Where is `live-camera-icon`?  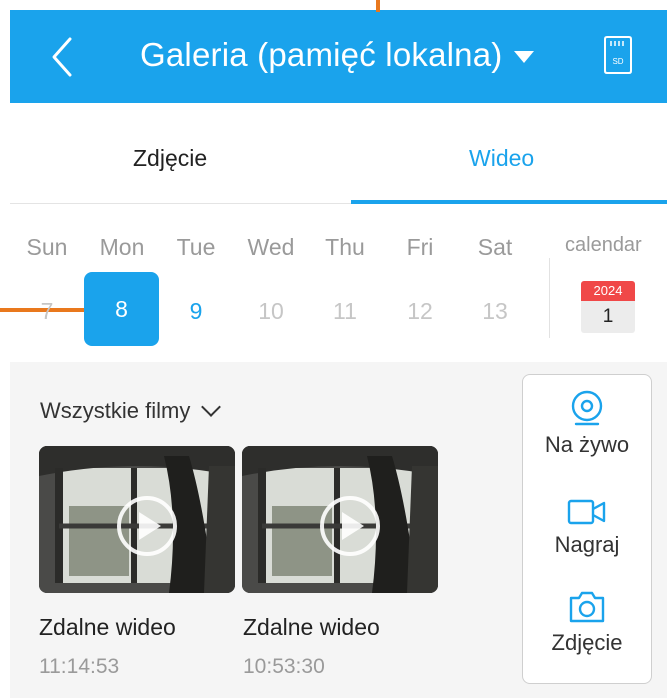 live-camera-icon is located at coordinates (587, 408).